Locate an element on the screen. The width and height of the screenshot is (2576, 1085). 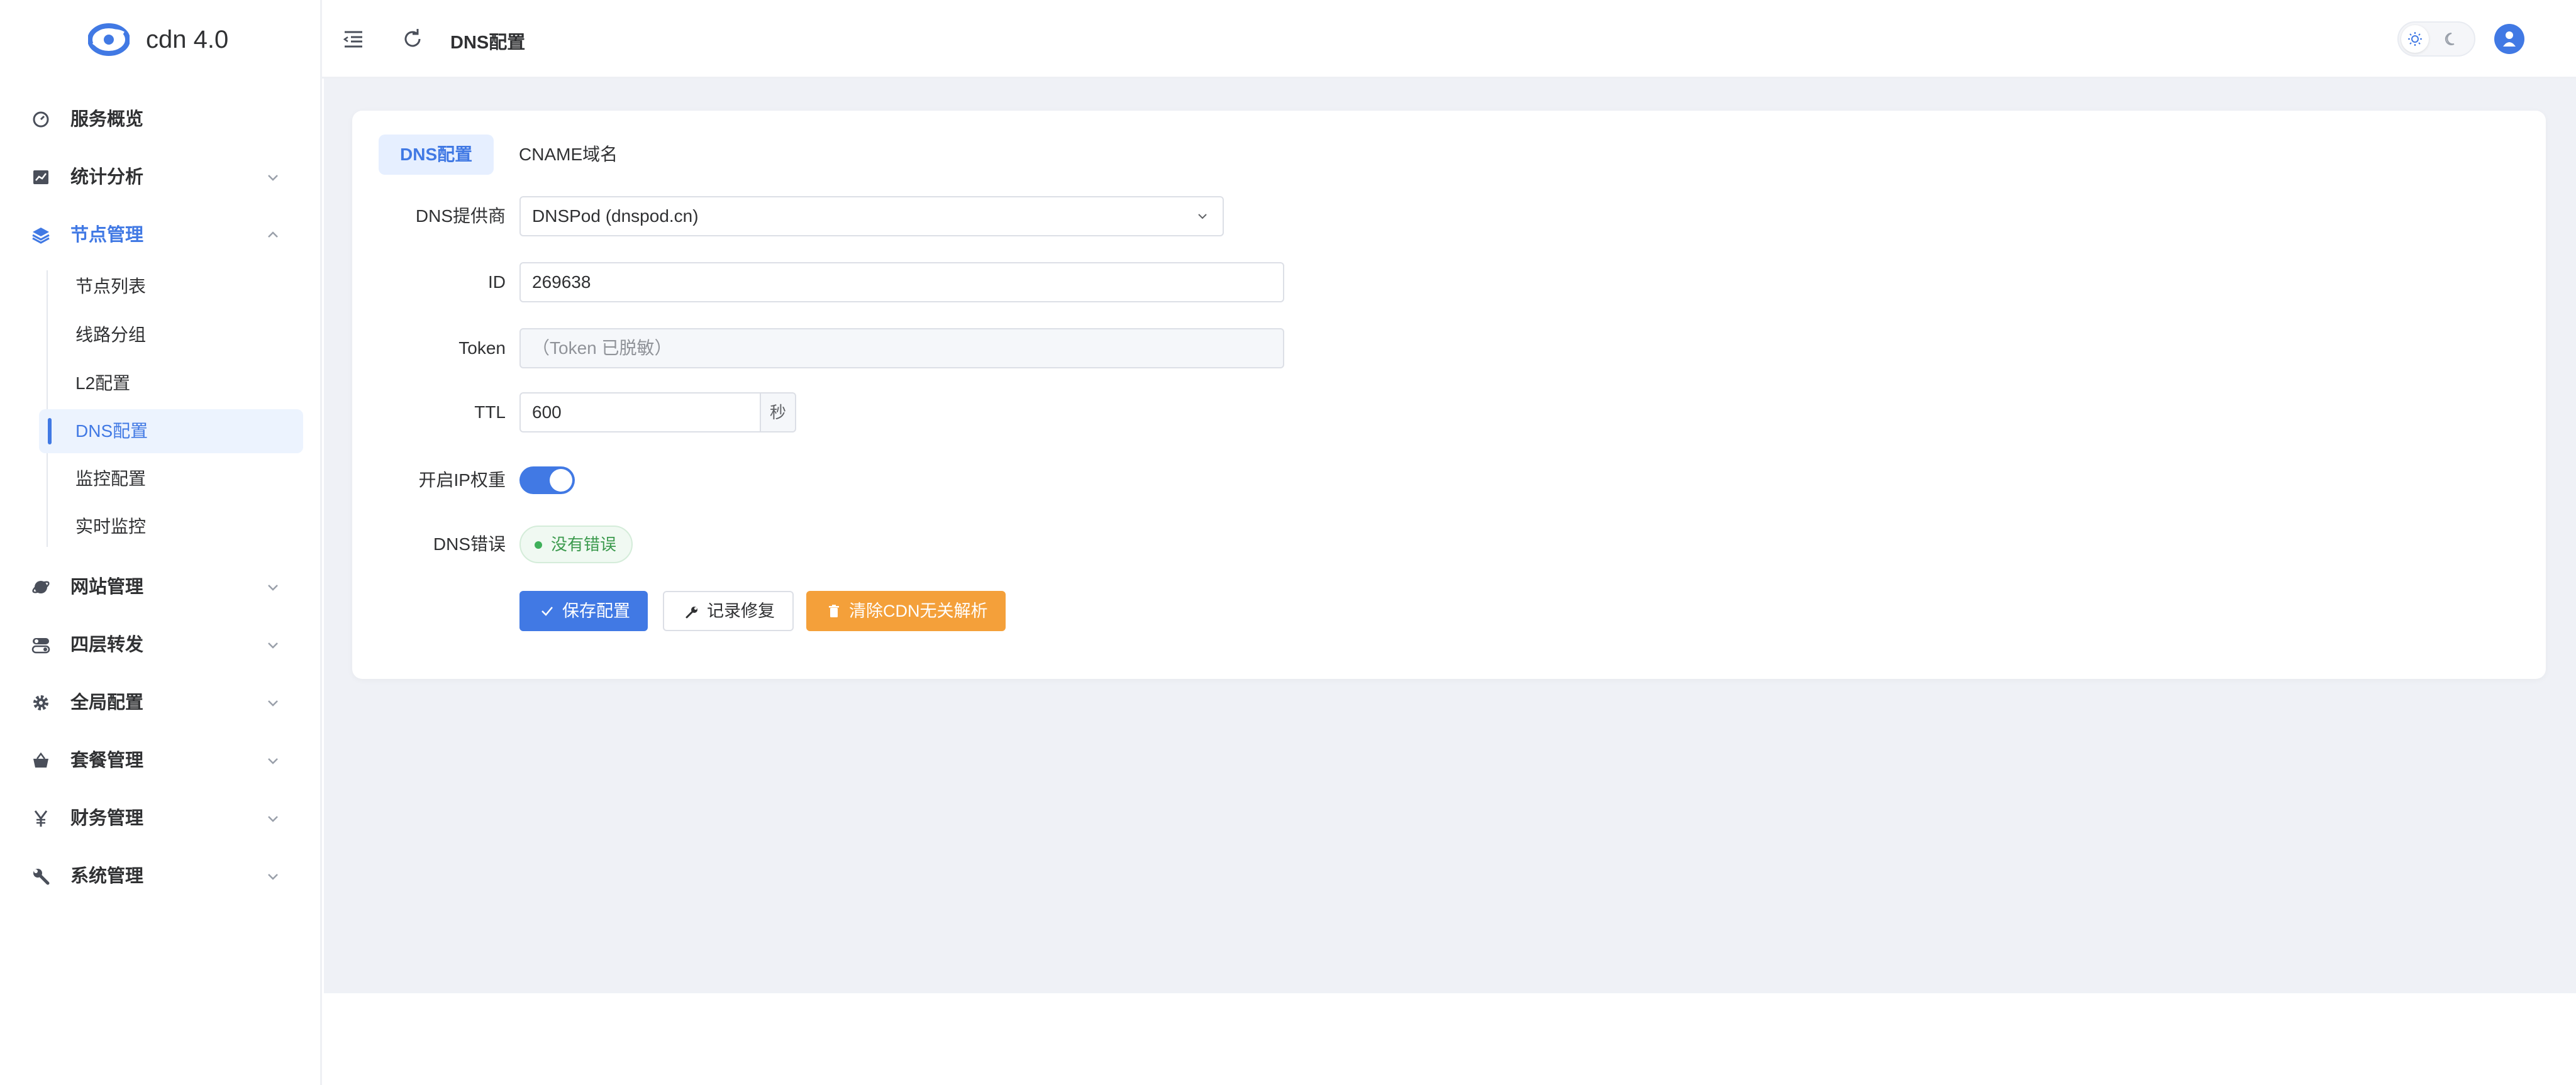
sun-icon is located at coordinates (2415, 39).